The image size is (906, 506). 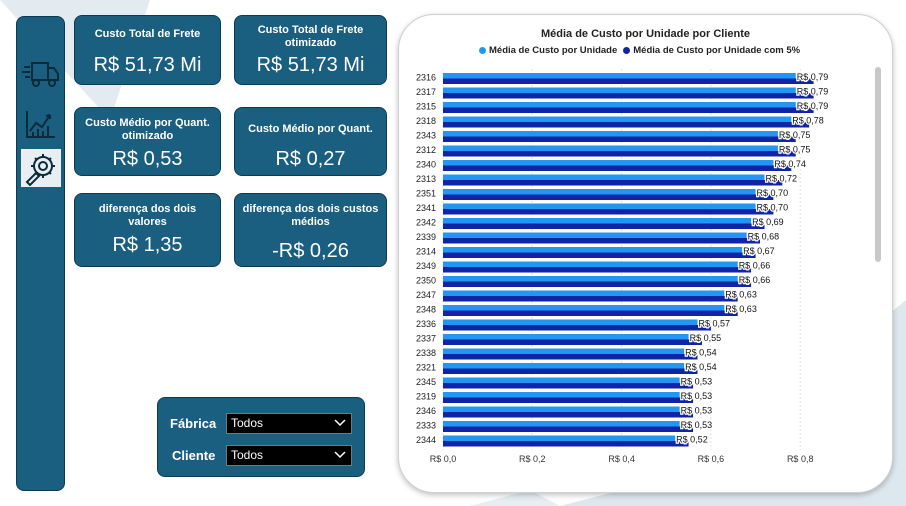 What do you see at coordinates (426, 411) in the screenshot?
I see `y-tick-label: 2346` at bounding box center [426, 411].